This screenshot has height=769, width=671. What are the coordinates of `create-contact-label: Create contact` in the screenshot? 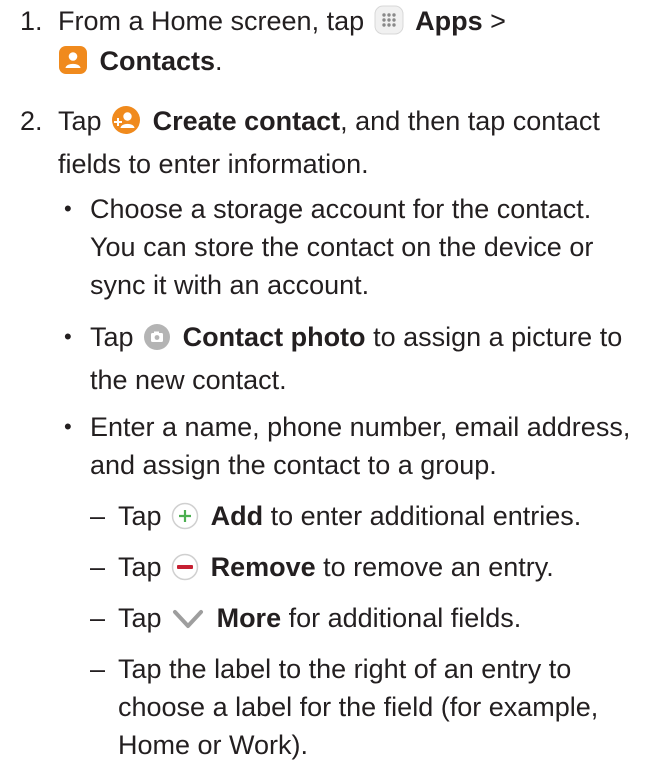 It's located at (246, 121).